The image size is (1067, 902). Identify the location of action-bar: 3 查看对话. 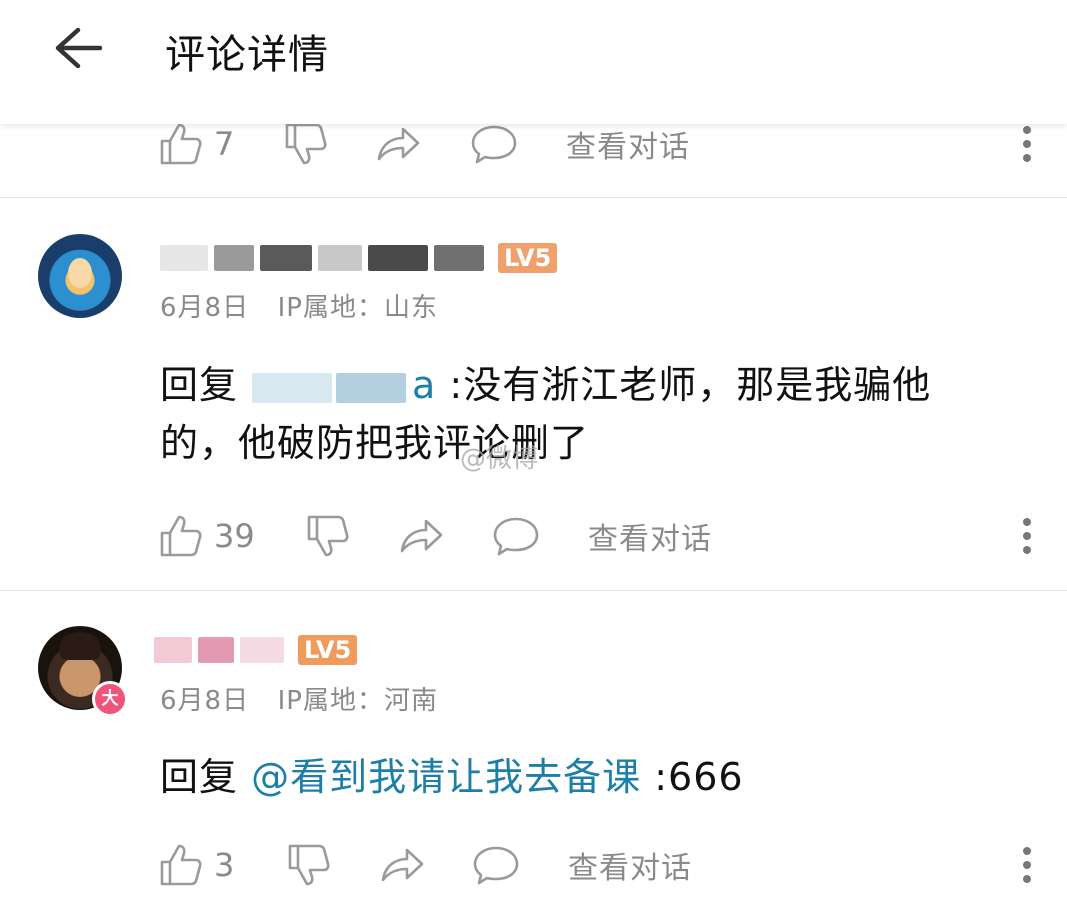
(533, 865).